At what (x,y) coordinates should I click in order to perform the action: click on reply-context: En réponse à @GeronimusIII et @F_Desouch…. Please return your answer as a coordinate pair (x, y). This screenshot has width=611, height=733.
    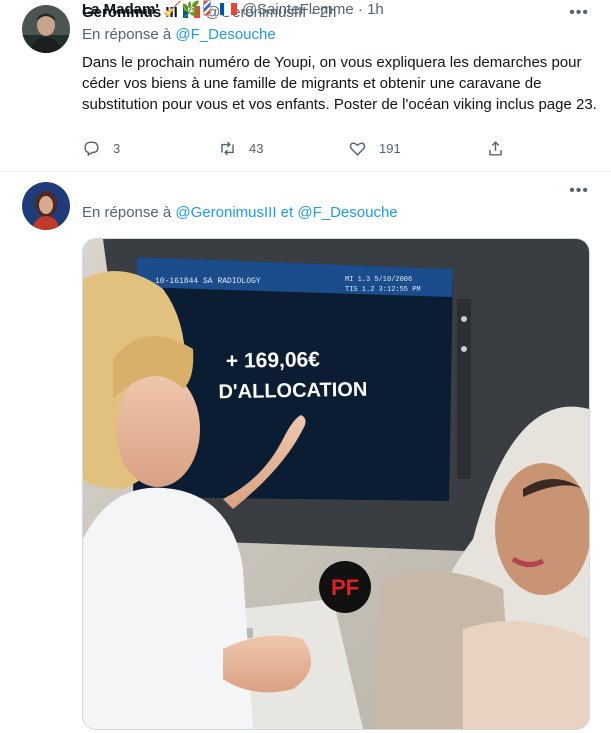
    Looking at the image, I should click on (240, 213).